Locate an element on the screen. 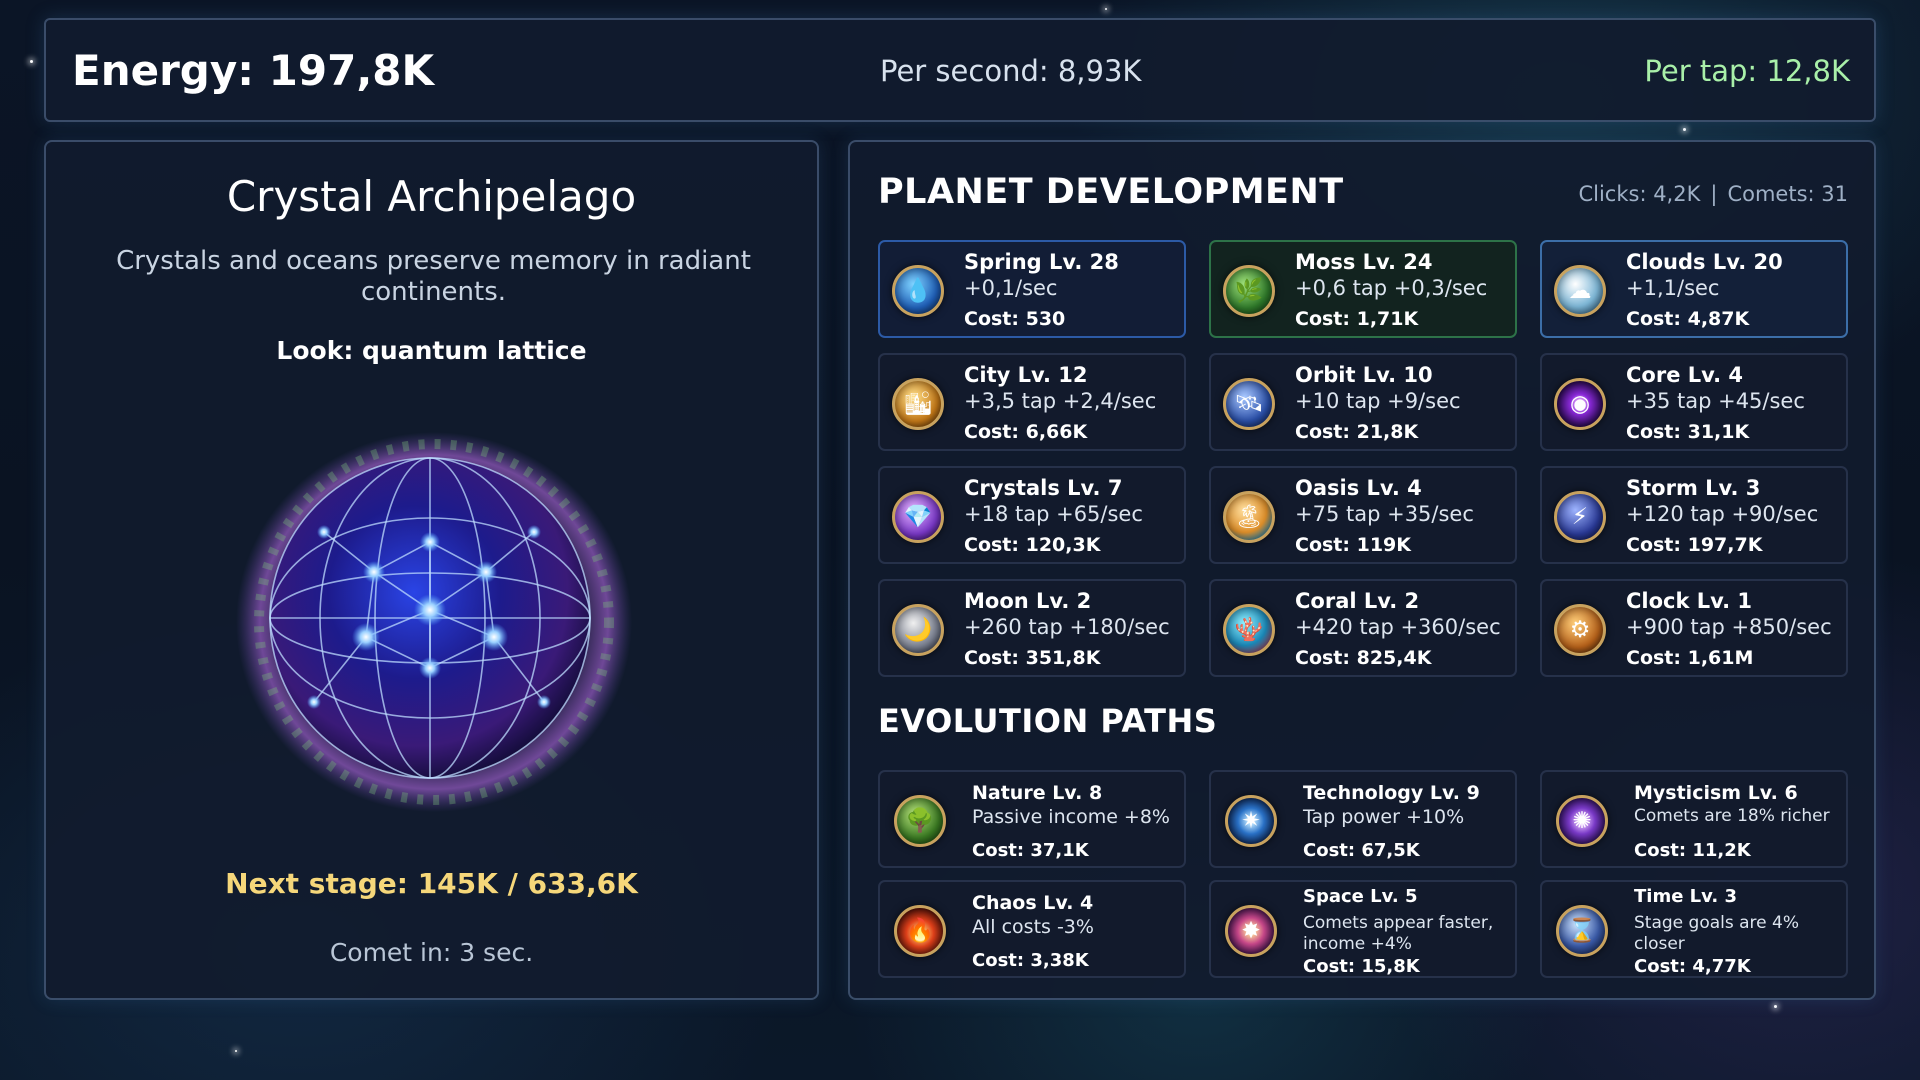  cloud-icon: ☁ is located at coordinates (1580, 291).